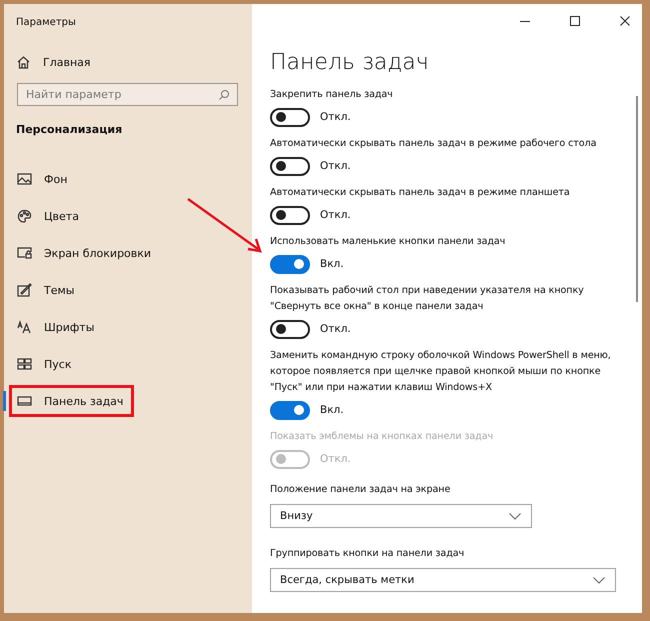 This screenshot has width=650, height=621. I want to click on close-icon, so click(625, 21).